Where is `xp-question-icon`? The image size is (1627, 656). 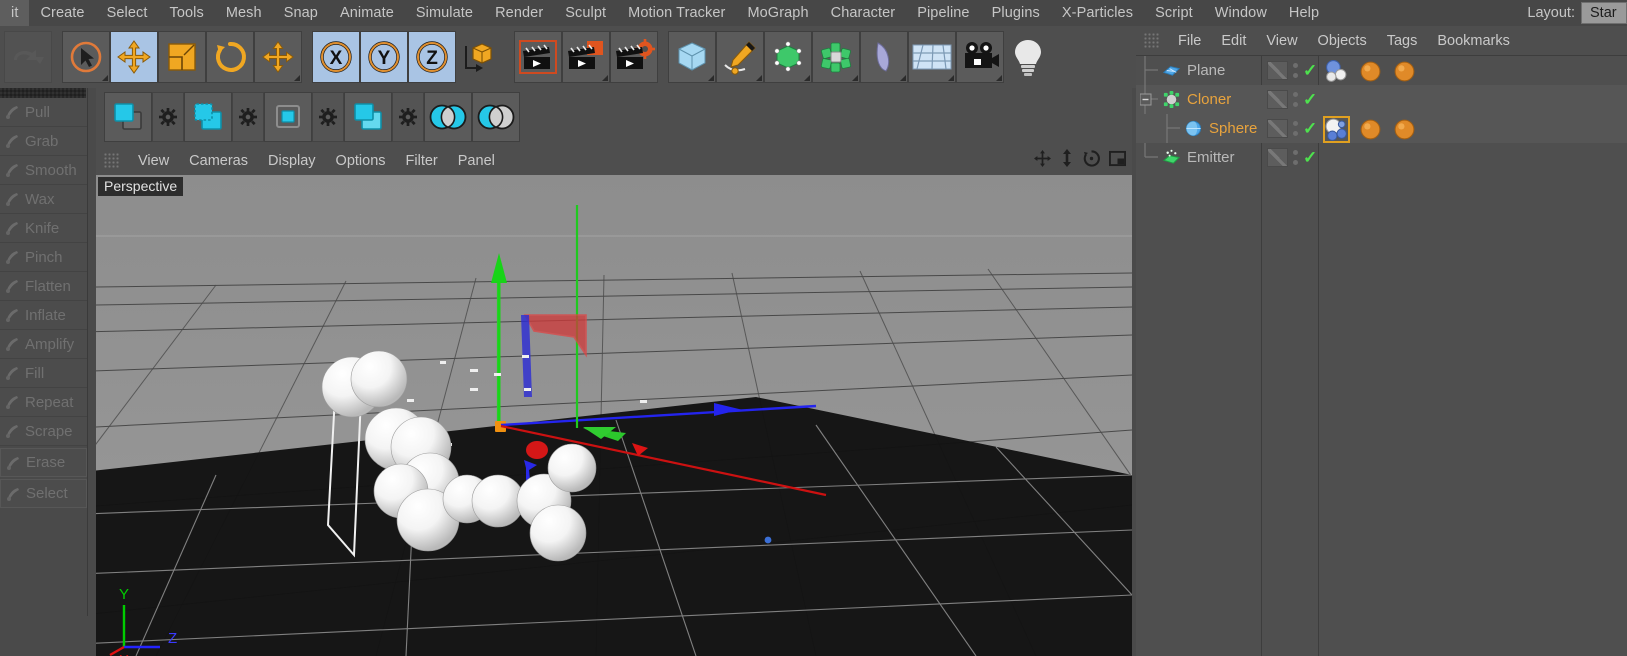
xp-question-icon is located at coordinates (288, 117).